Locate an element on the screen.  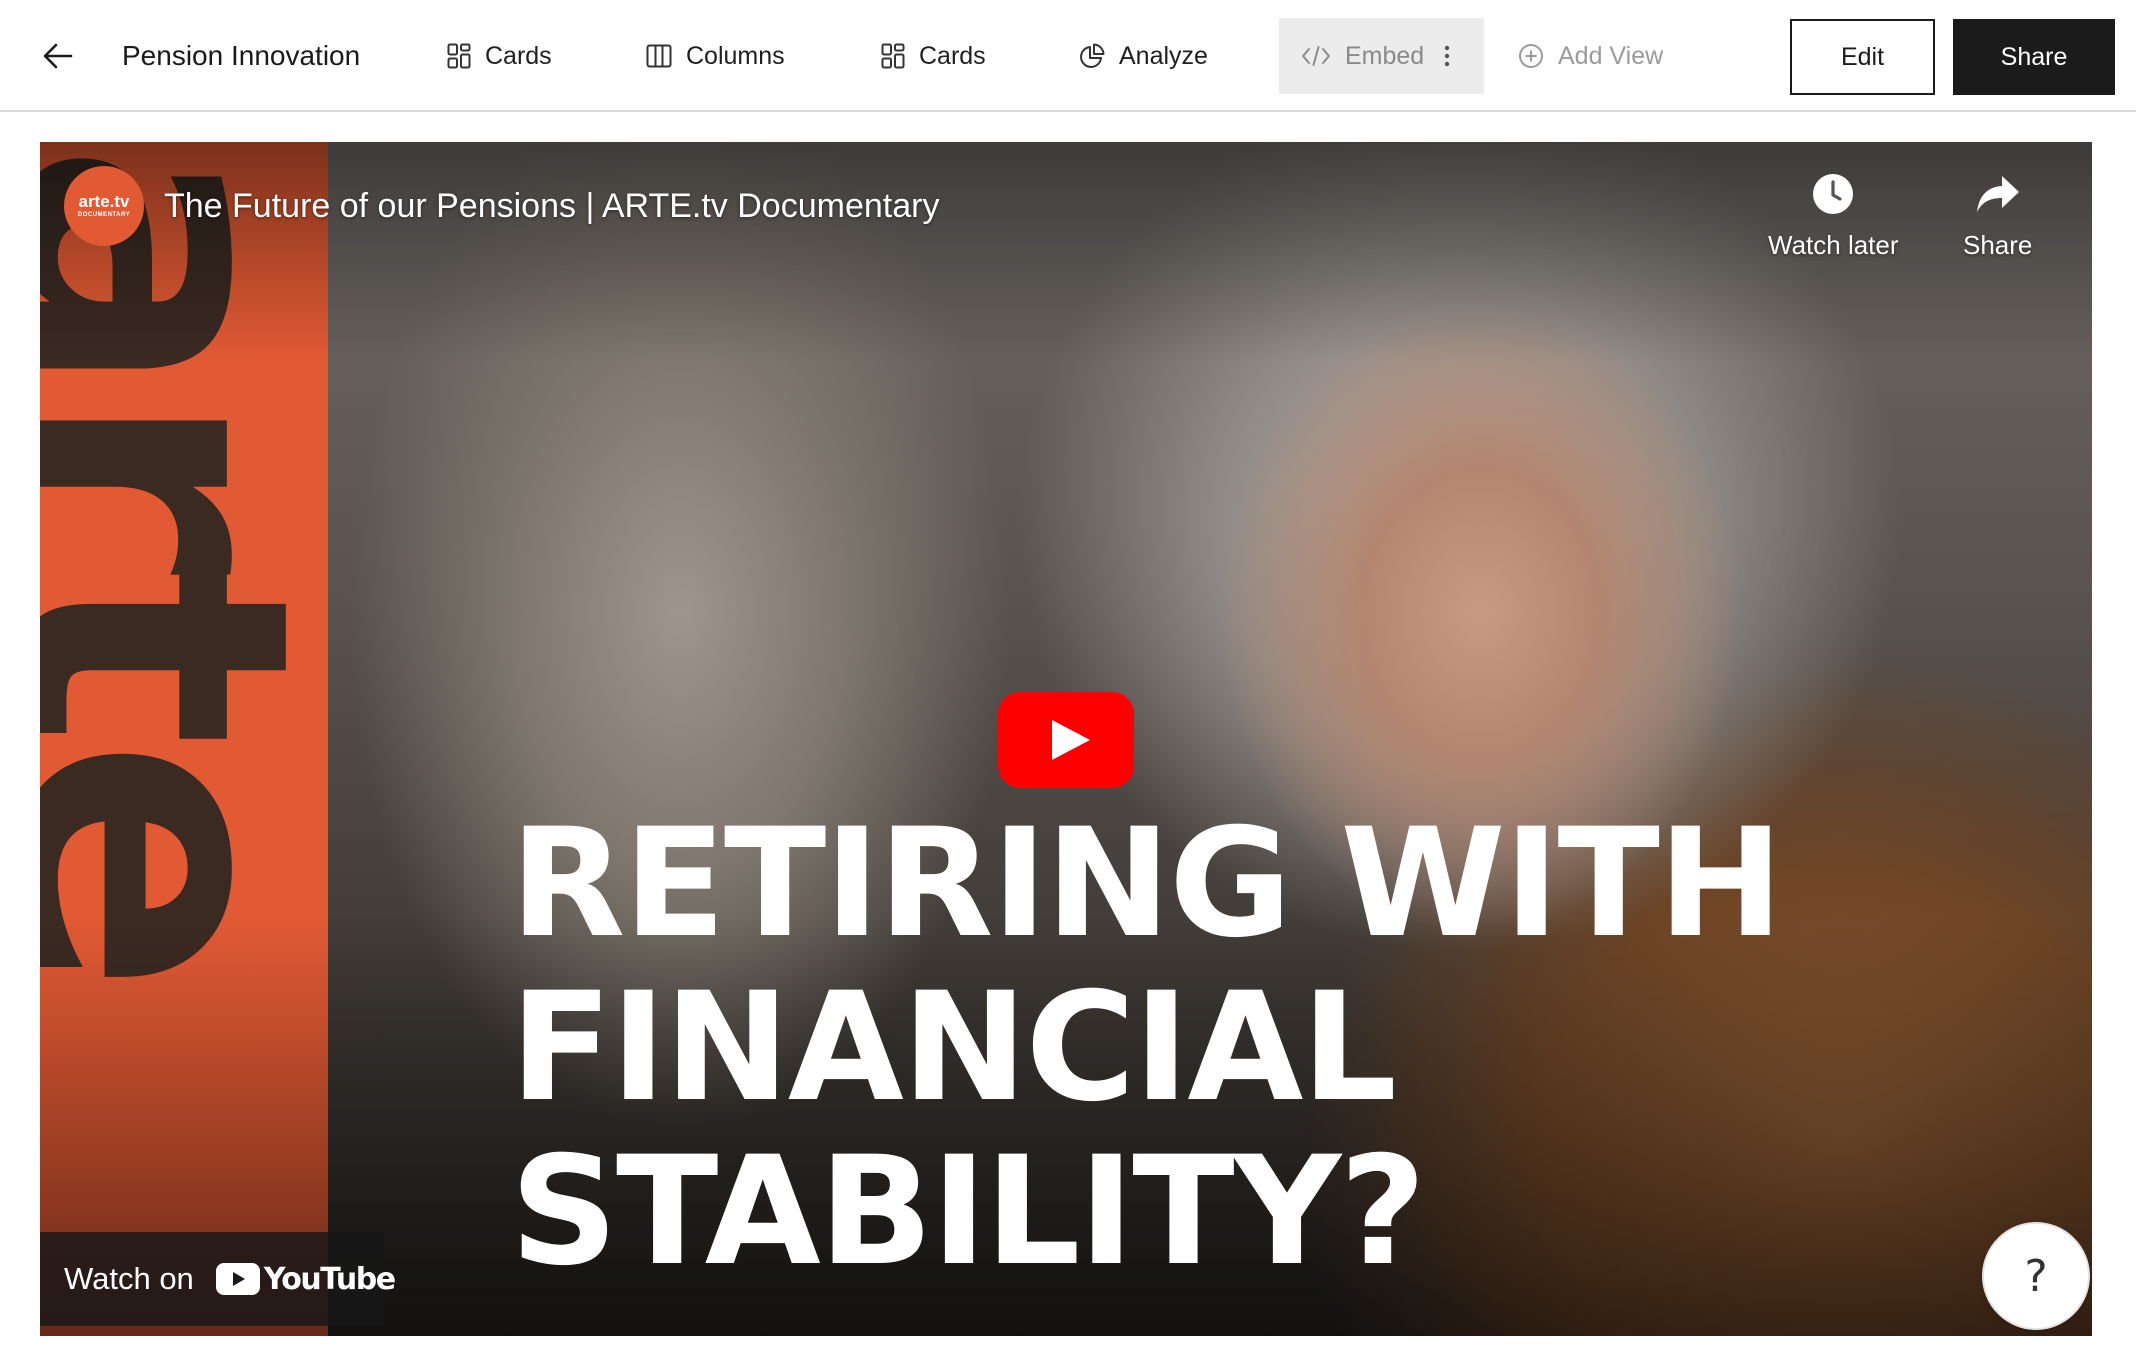
clock-icon is located at coordinates (1833, 194).